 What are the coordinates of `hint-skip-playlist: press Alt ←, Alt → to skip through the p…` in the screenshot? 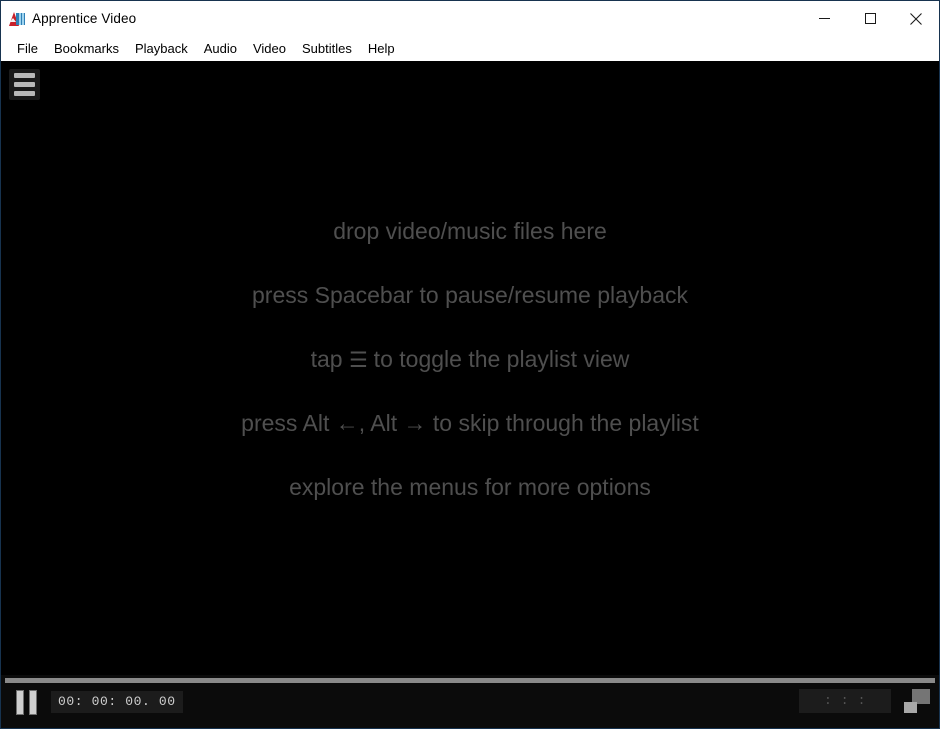 It's located at (470, 422).